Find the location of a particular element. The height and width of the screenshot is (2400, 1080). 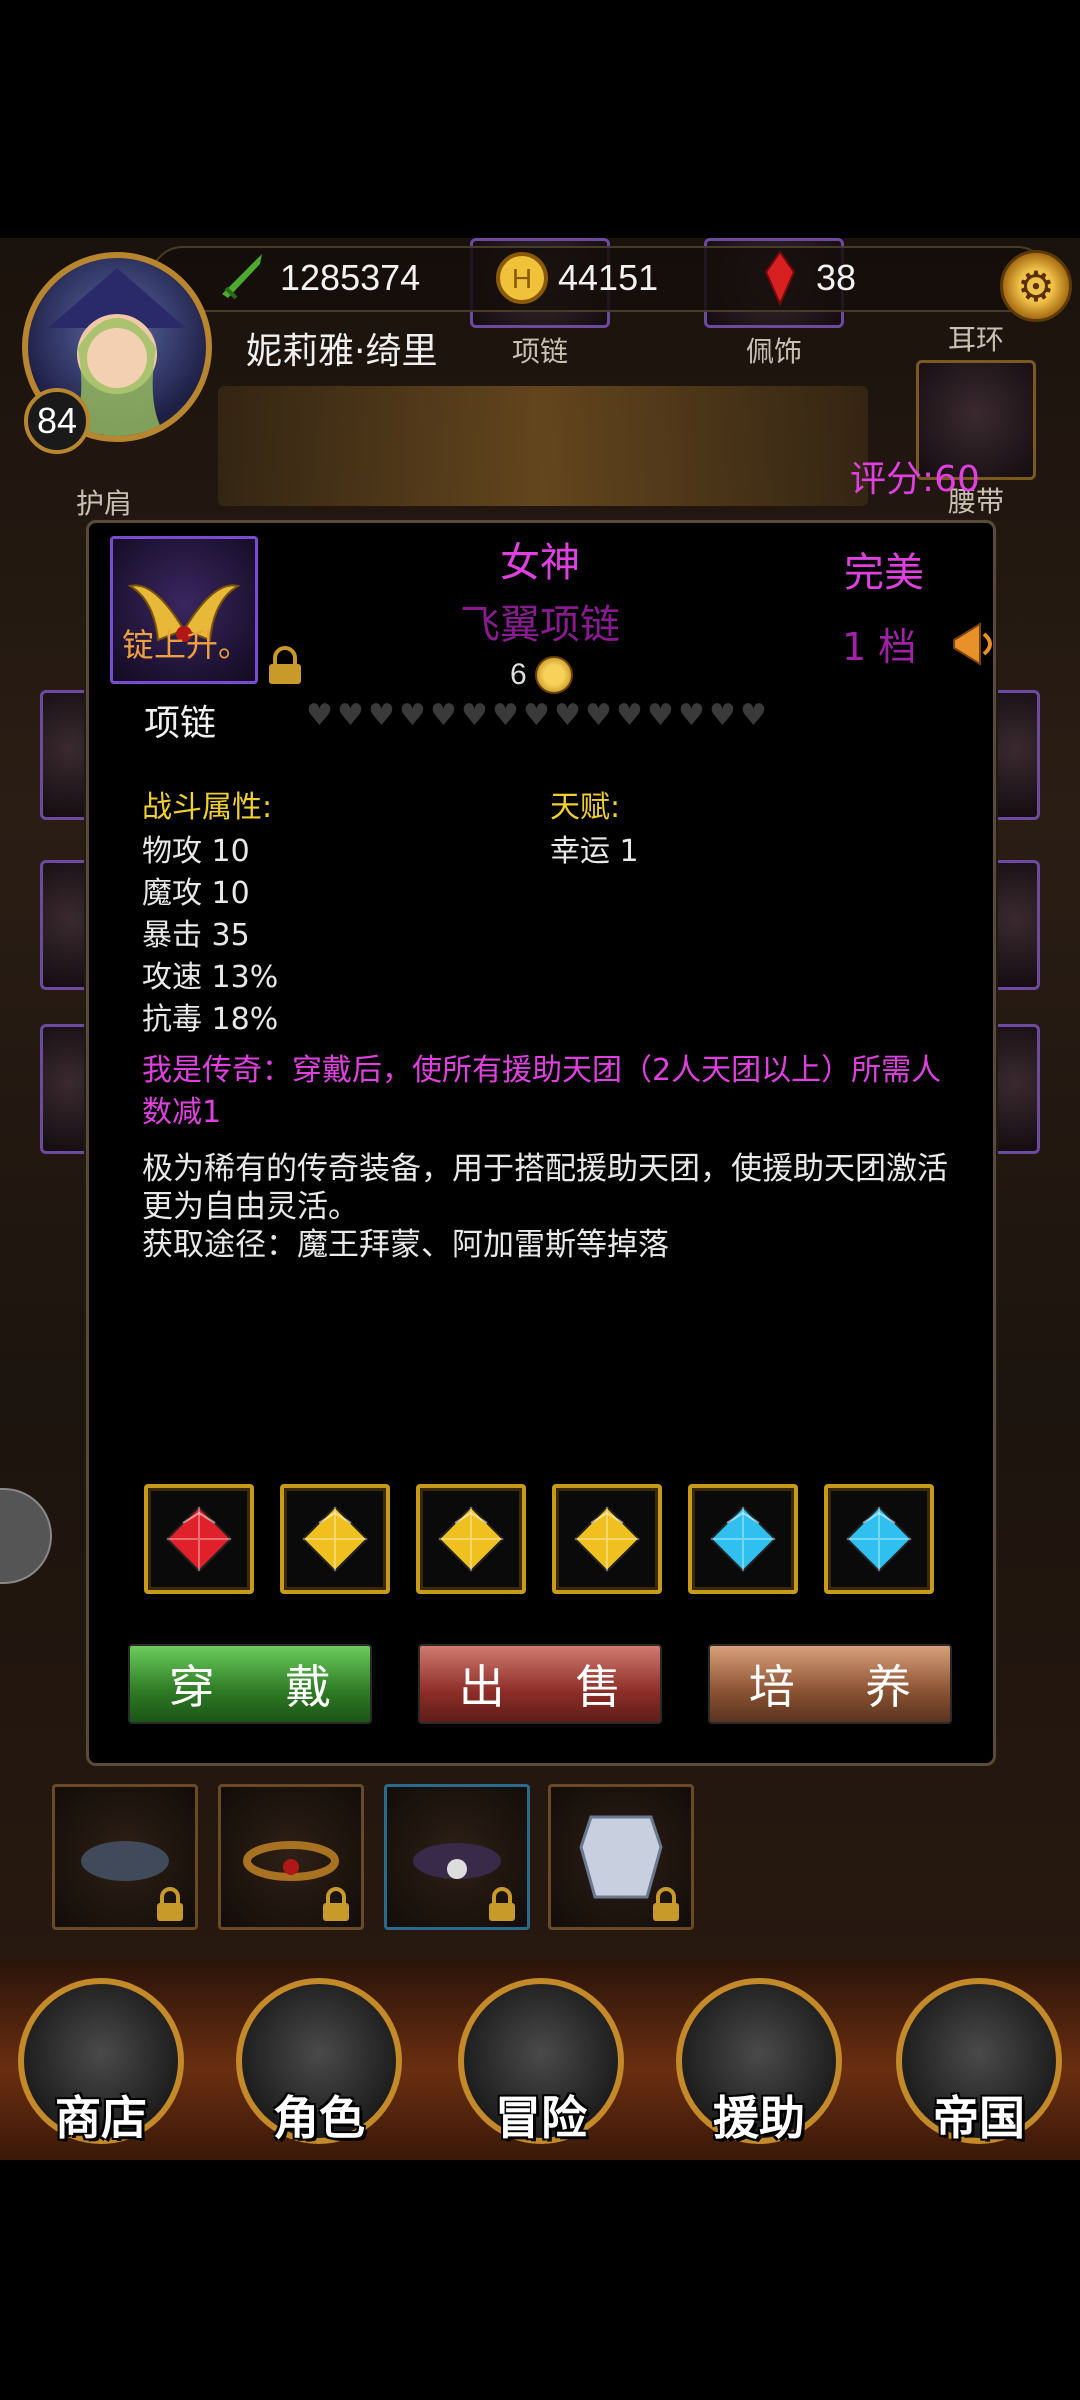

nav-shop-label: 商店 is located at coordinates (101, 2118).